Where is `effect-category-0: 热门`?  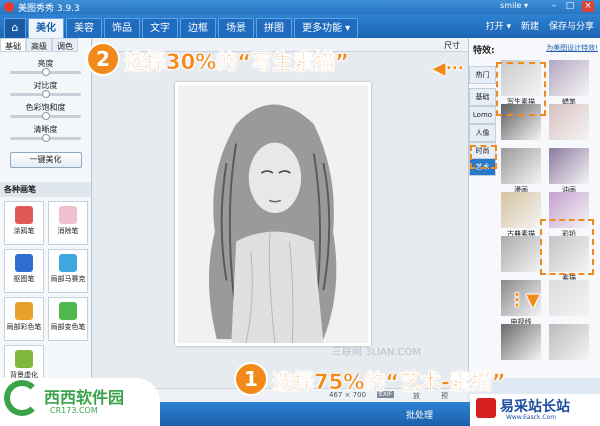
effect-category-0: 热门 is located at coordinates (482, 75).